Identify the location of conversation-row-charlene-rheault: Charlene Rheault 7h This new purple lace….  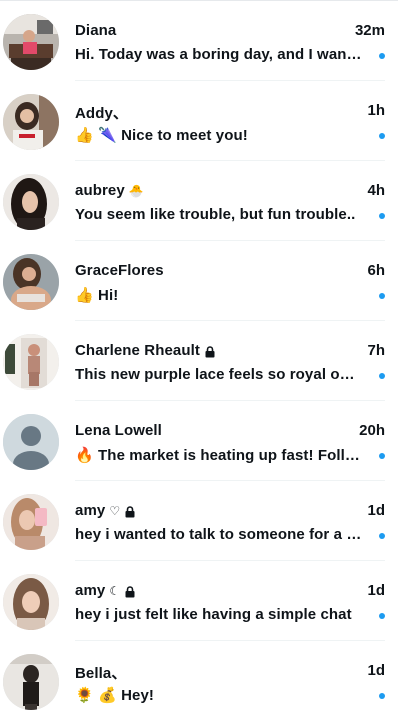
(199, 361).